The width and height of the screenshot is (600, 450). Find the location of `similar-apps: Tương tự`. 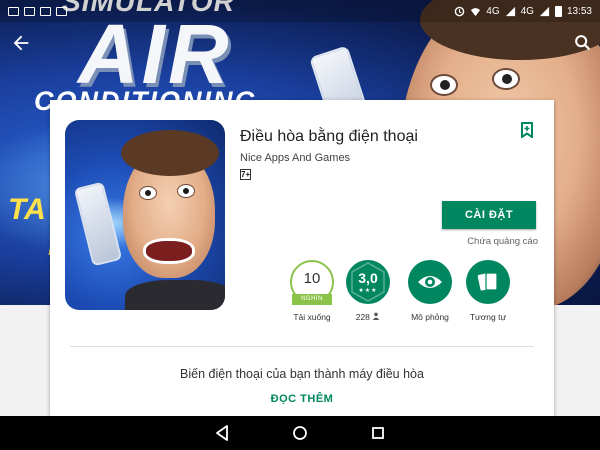

similar-apps: Tương tự is located at coordinates (488, 291).